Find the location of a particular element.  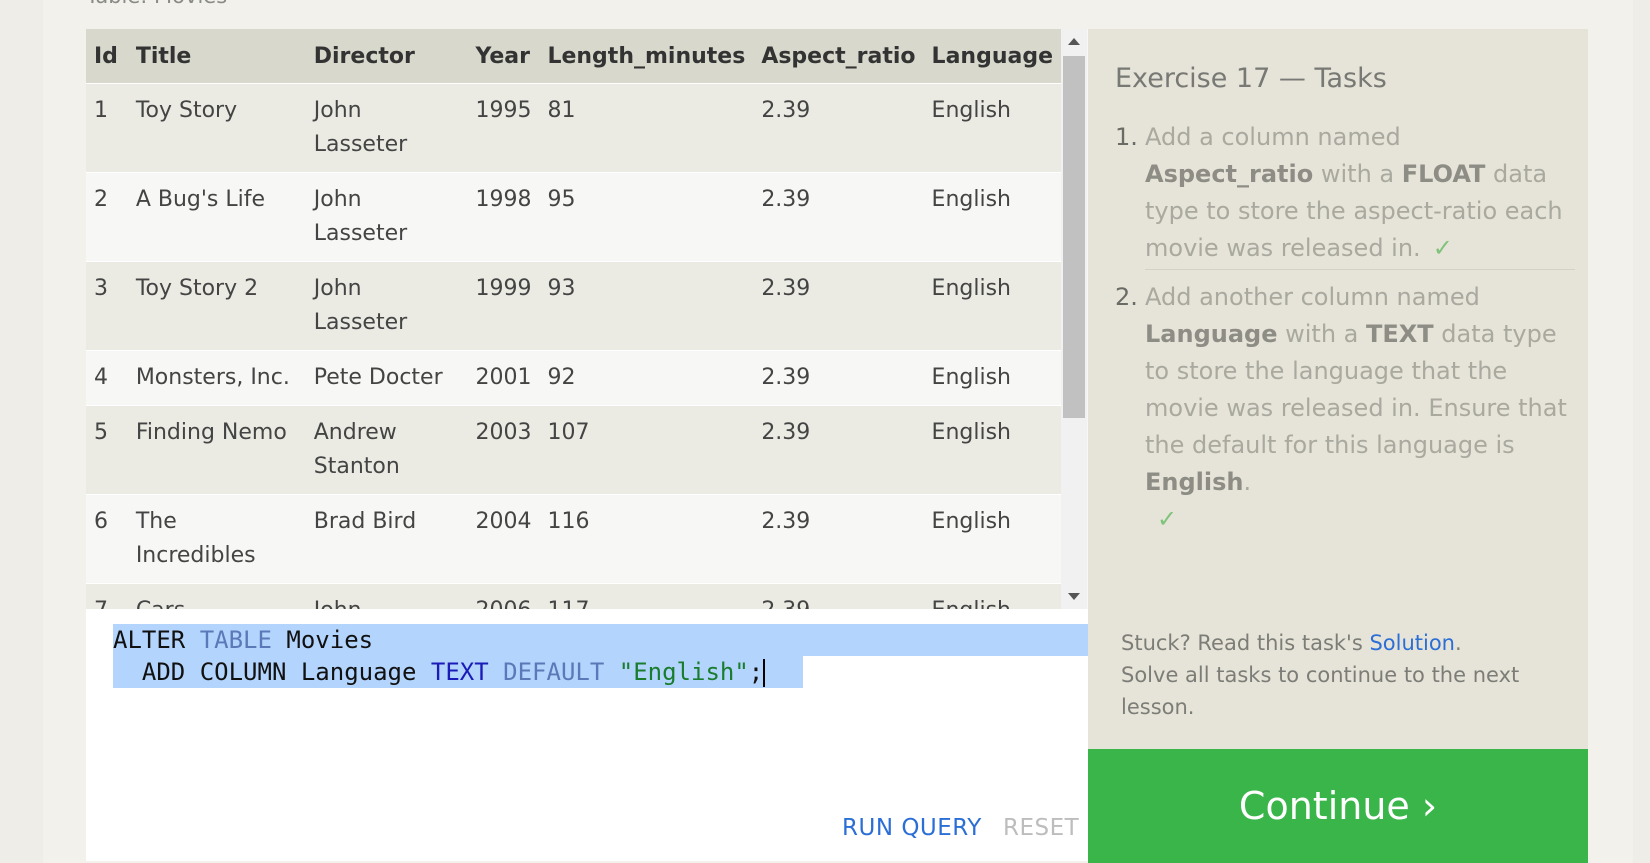

cell-title: Toy Story 2 is located at coordinates (216, 306).